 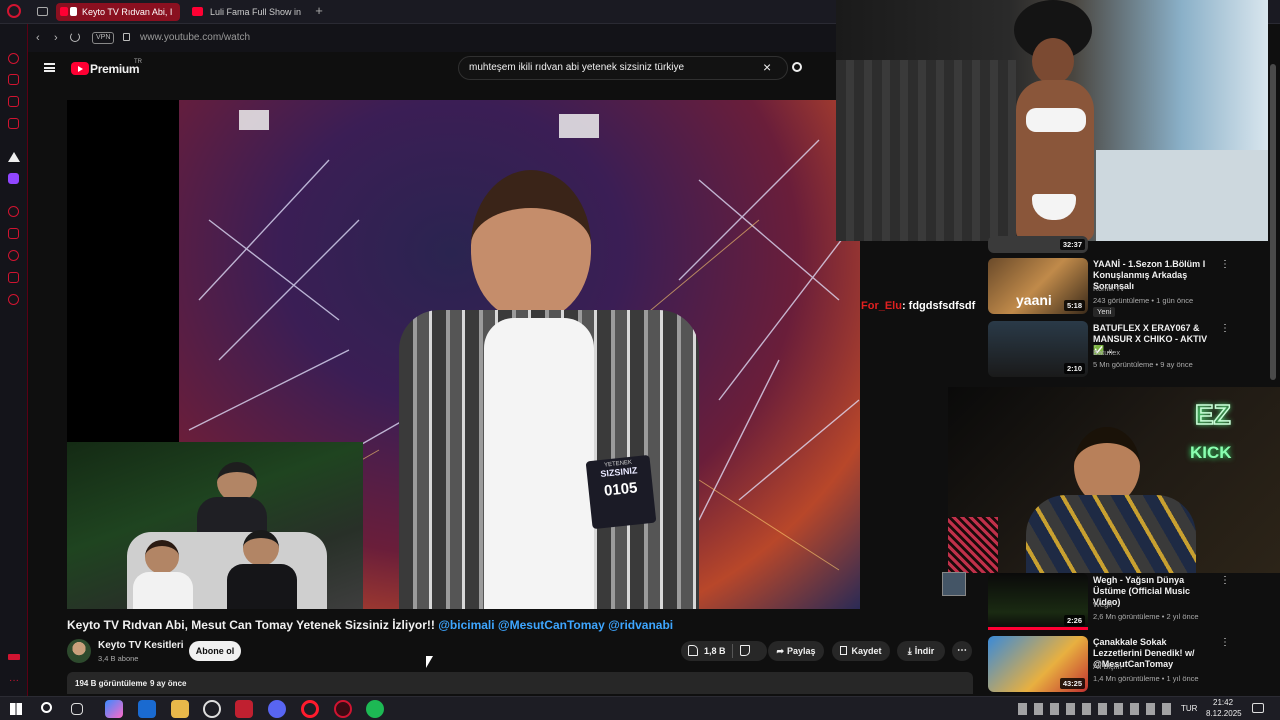 I want to click on rec-thumb-2: 2:10, so click(x=1038, y=349).